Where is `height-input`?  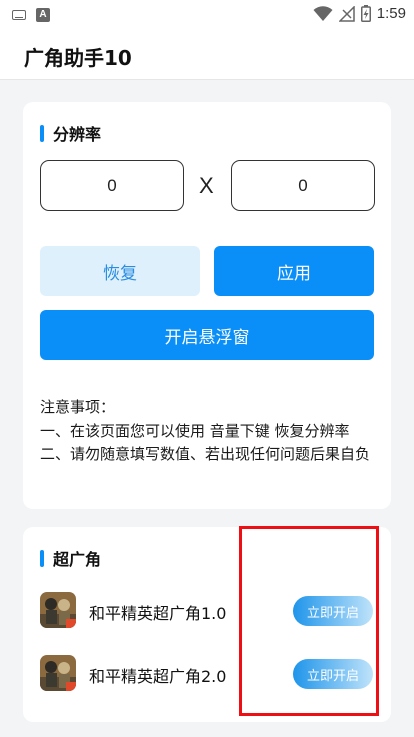 height-input is located at coordinates (303, 185).